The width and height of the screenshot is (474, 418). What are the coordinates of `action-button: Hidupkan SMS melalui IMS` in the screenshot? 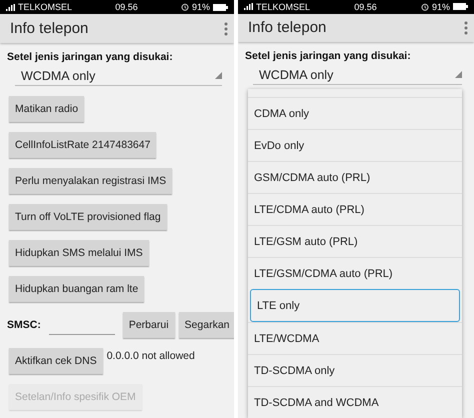 It's located at (79, 253).